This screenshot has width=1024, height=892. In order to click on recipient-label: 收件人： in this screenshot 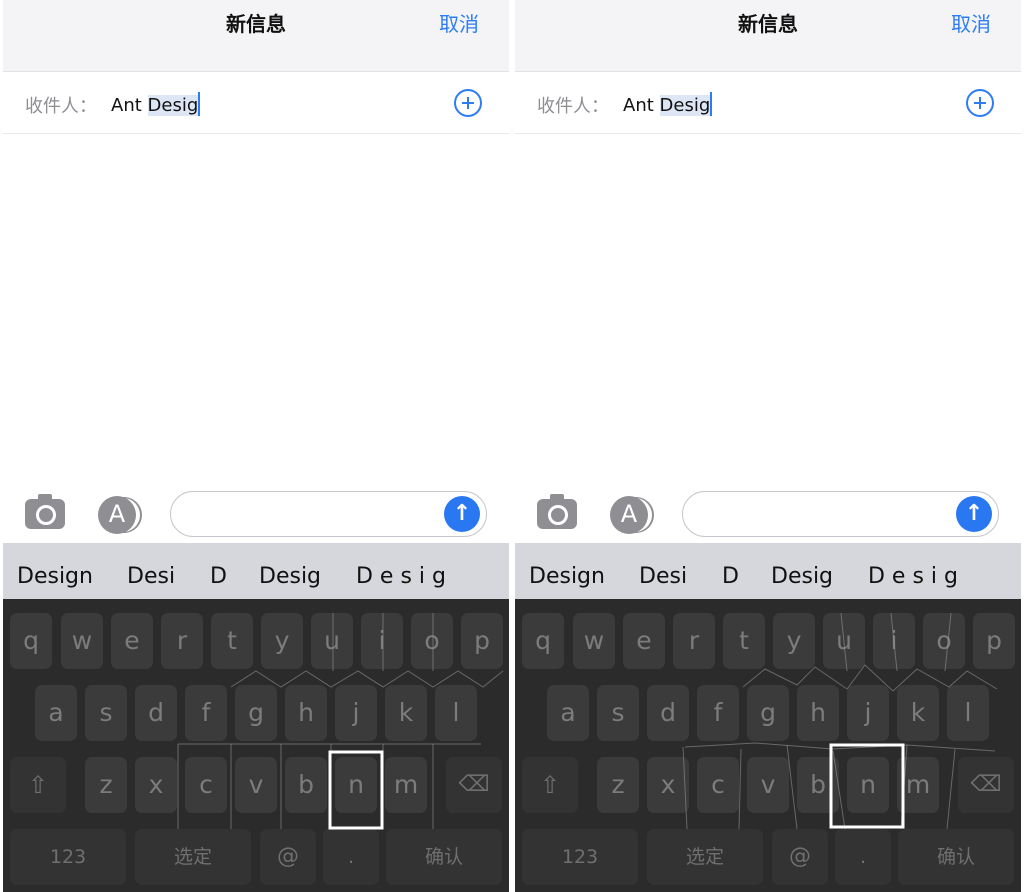, I will do `click(61, 106)`.